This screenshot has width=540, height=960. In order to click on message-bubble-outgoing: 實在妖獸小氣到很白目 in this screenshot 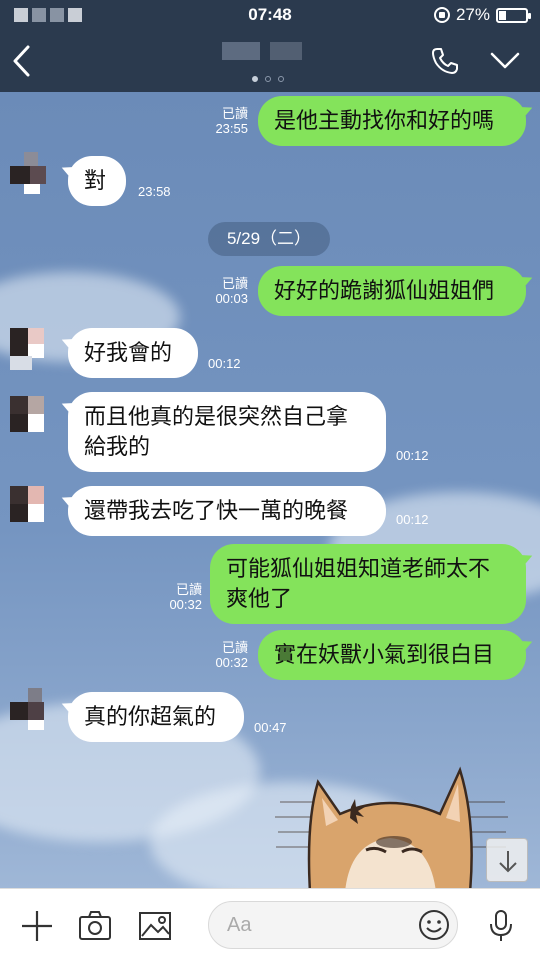, I will do `click(392, 655)`.